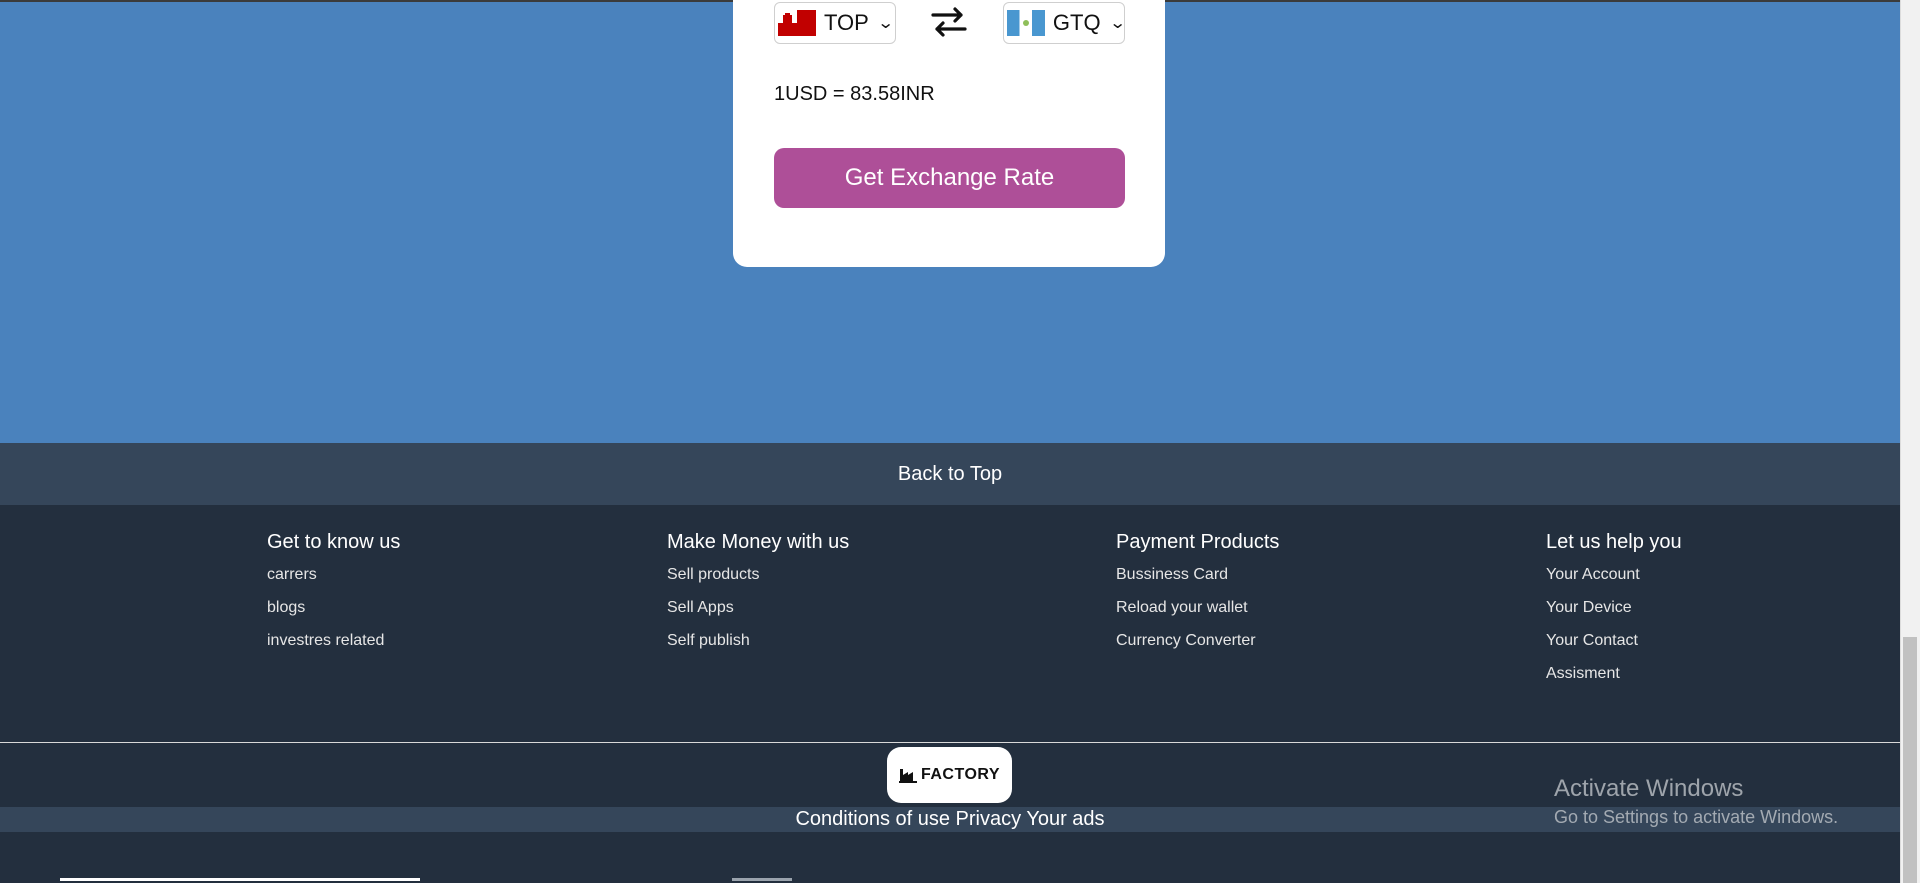 This screenshot has height=883, width=1920. What do you see at coordinates (949, 178) in the screenshot?
I see `get-exchange-rate-button: Get Exchange Rate` at bounding box center [949, 178].